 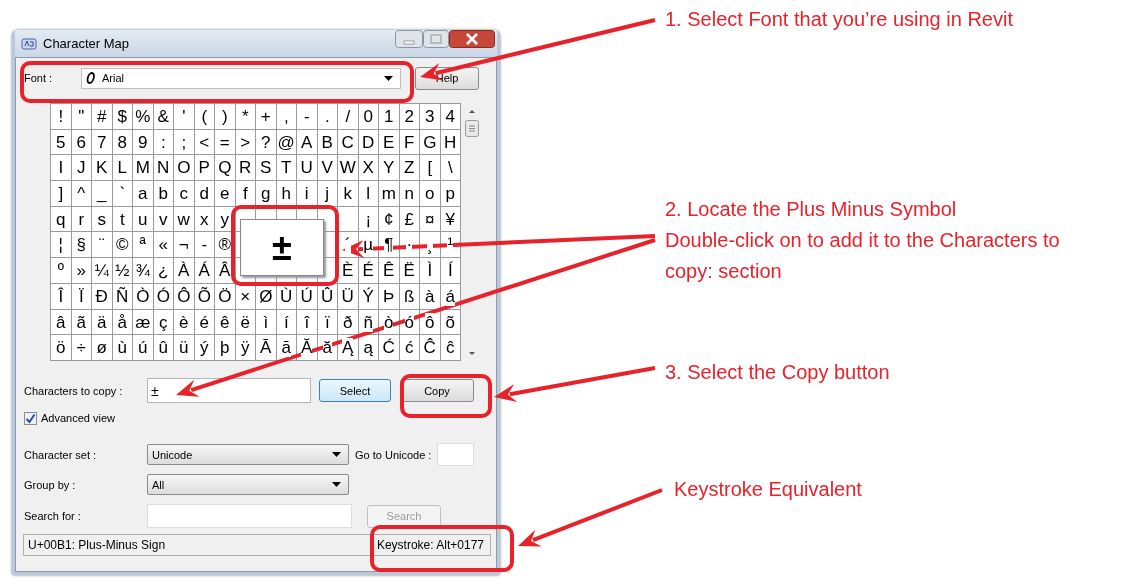 What do you see at coordinates (204, 219) in the screenshot?
I see `character-cell: x` at bounding box center [204, 219].